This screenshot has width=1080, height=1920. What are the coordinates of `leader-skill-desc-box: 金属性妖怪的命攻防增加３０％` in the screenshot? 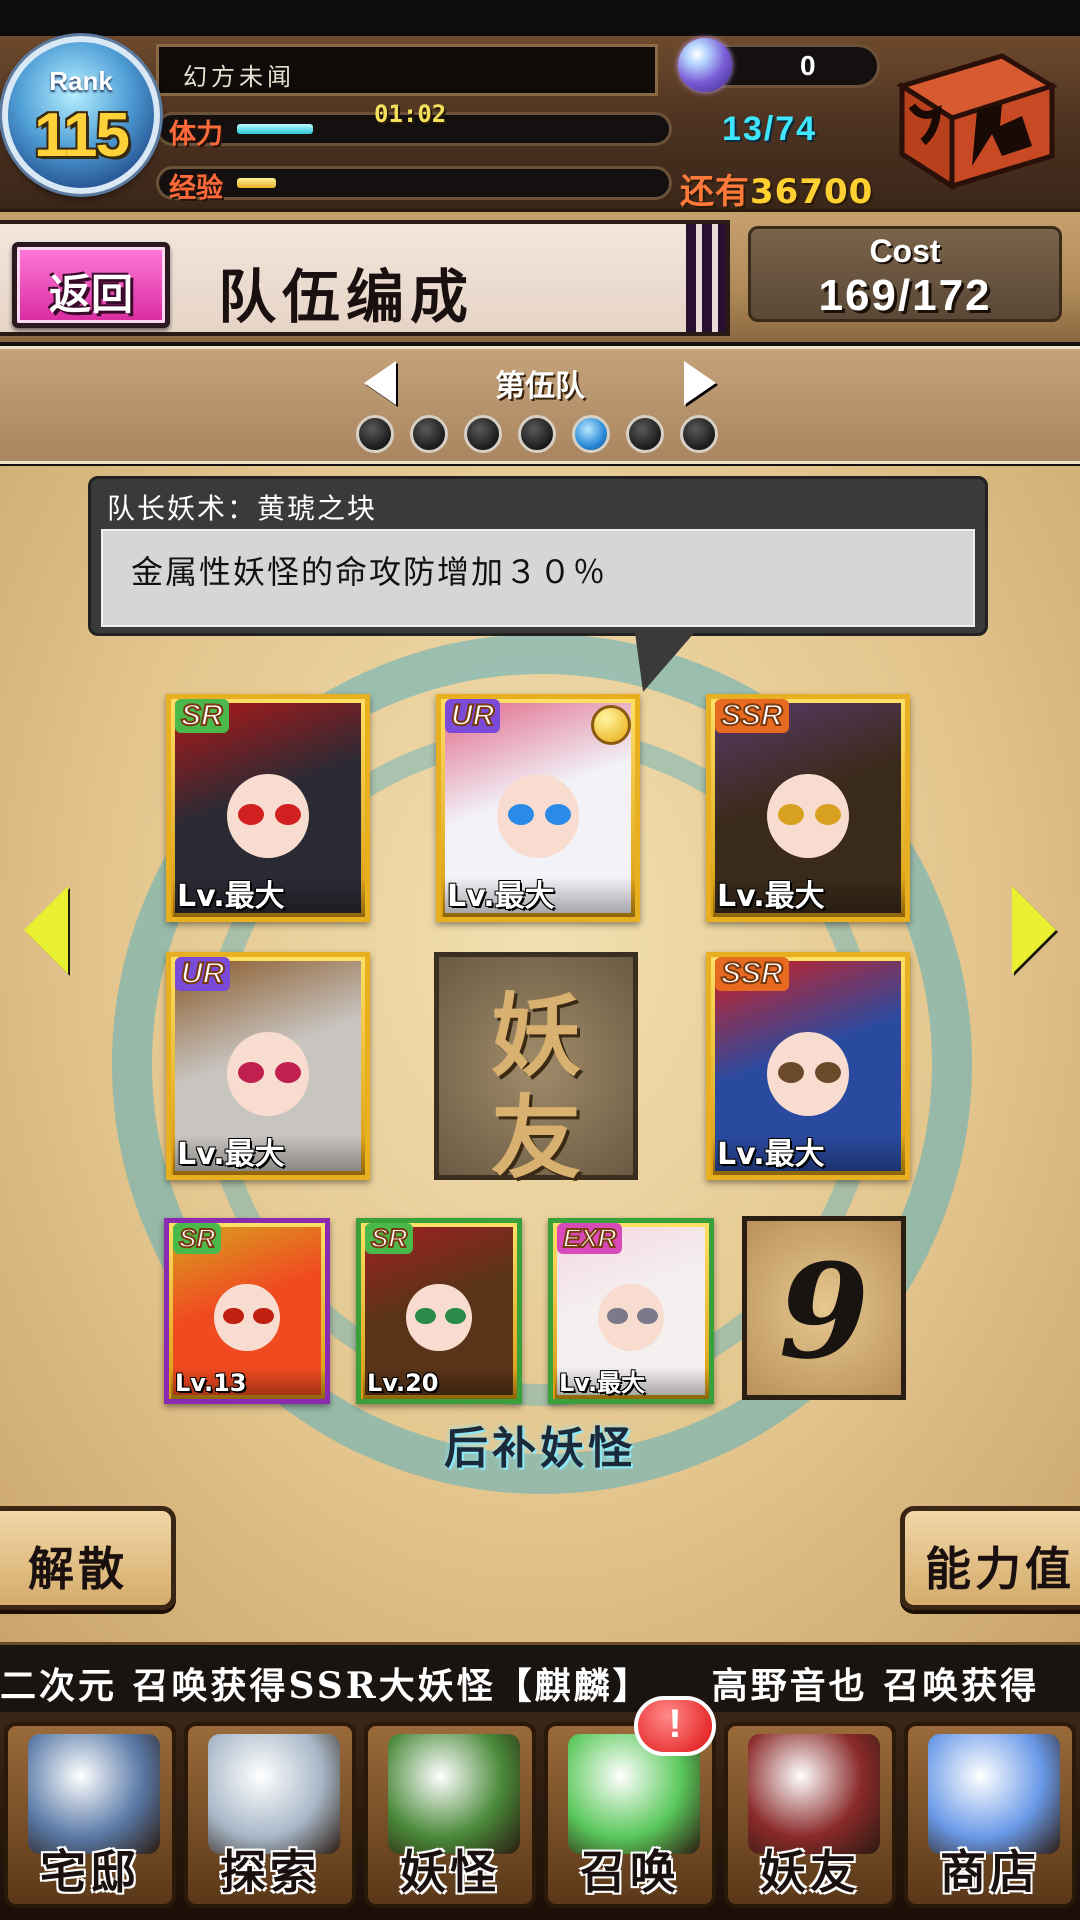 It's located at (538, 578).